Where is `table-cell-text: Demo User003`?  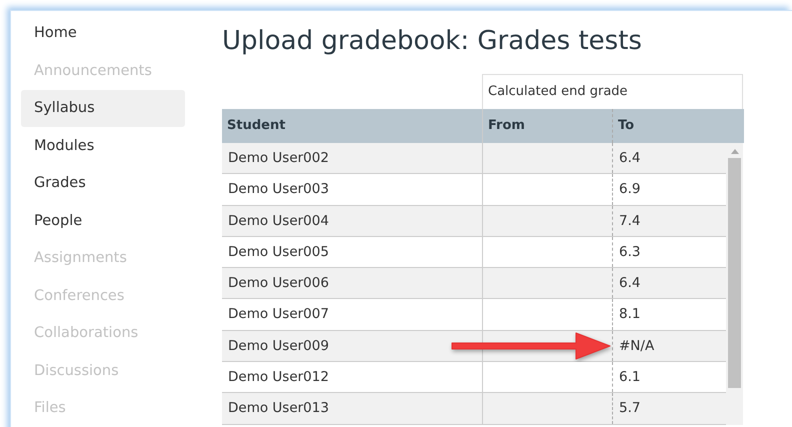 table-cell-text: Demo User003 is located at coordinates (278, 190).